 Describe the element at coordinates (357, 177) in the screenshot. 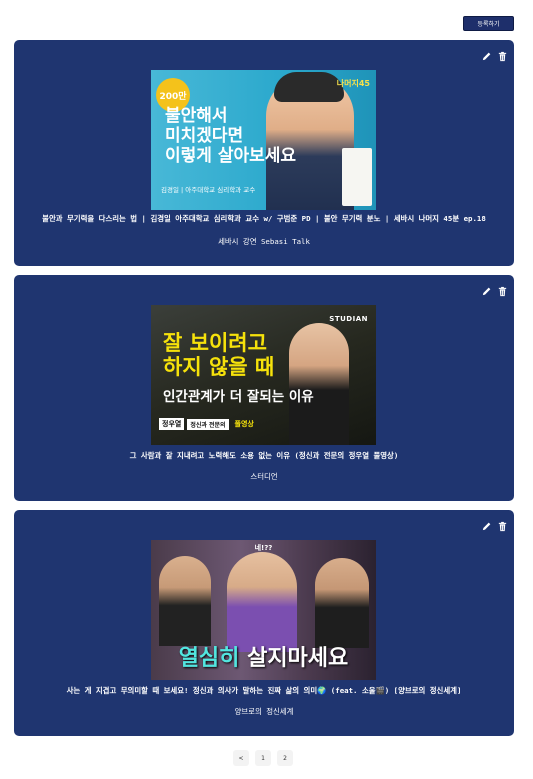

I see `book-cover` at that location.